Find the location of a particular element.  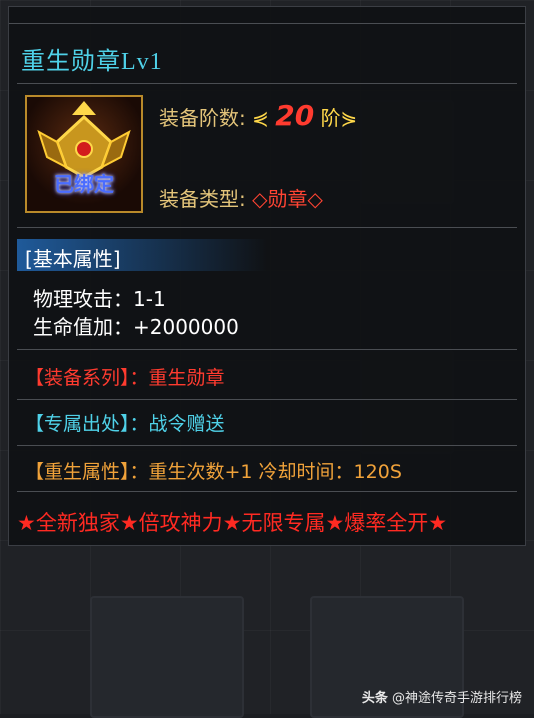

basic-attributes-header: [基本属性] is located at coordinates (142, 255).